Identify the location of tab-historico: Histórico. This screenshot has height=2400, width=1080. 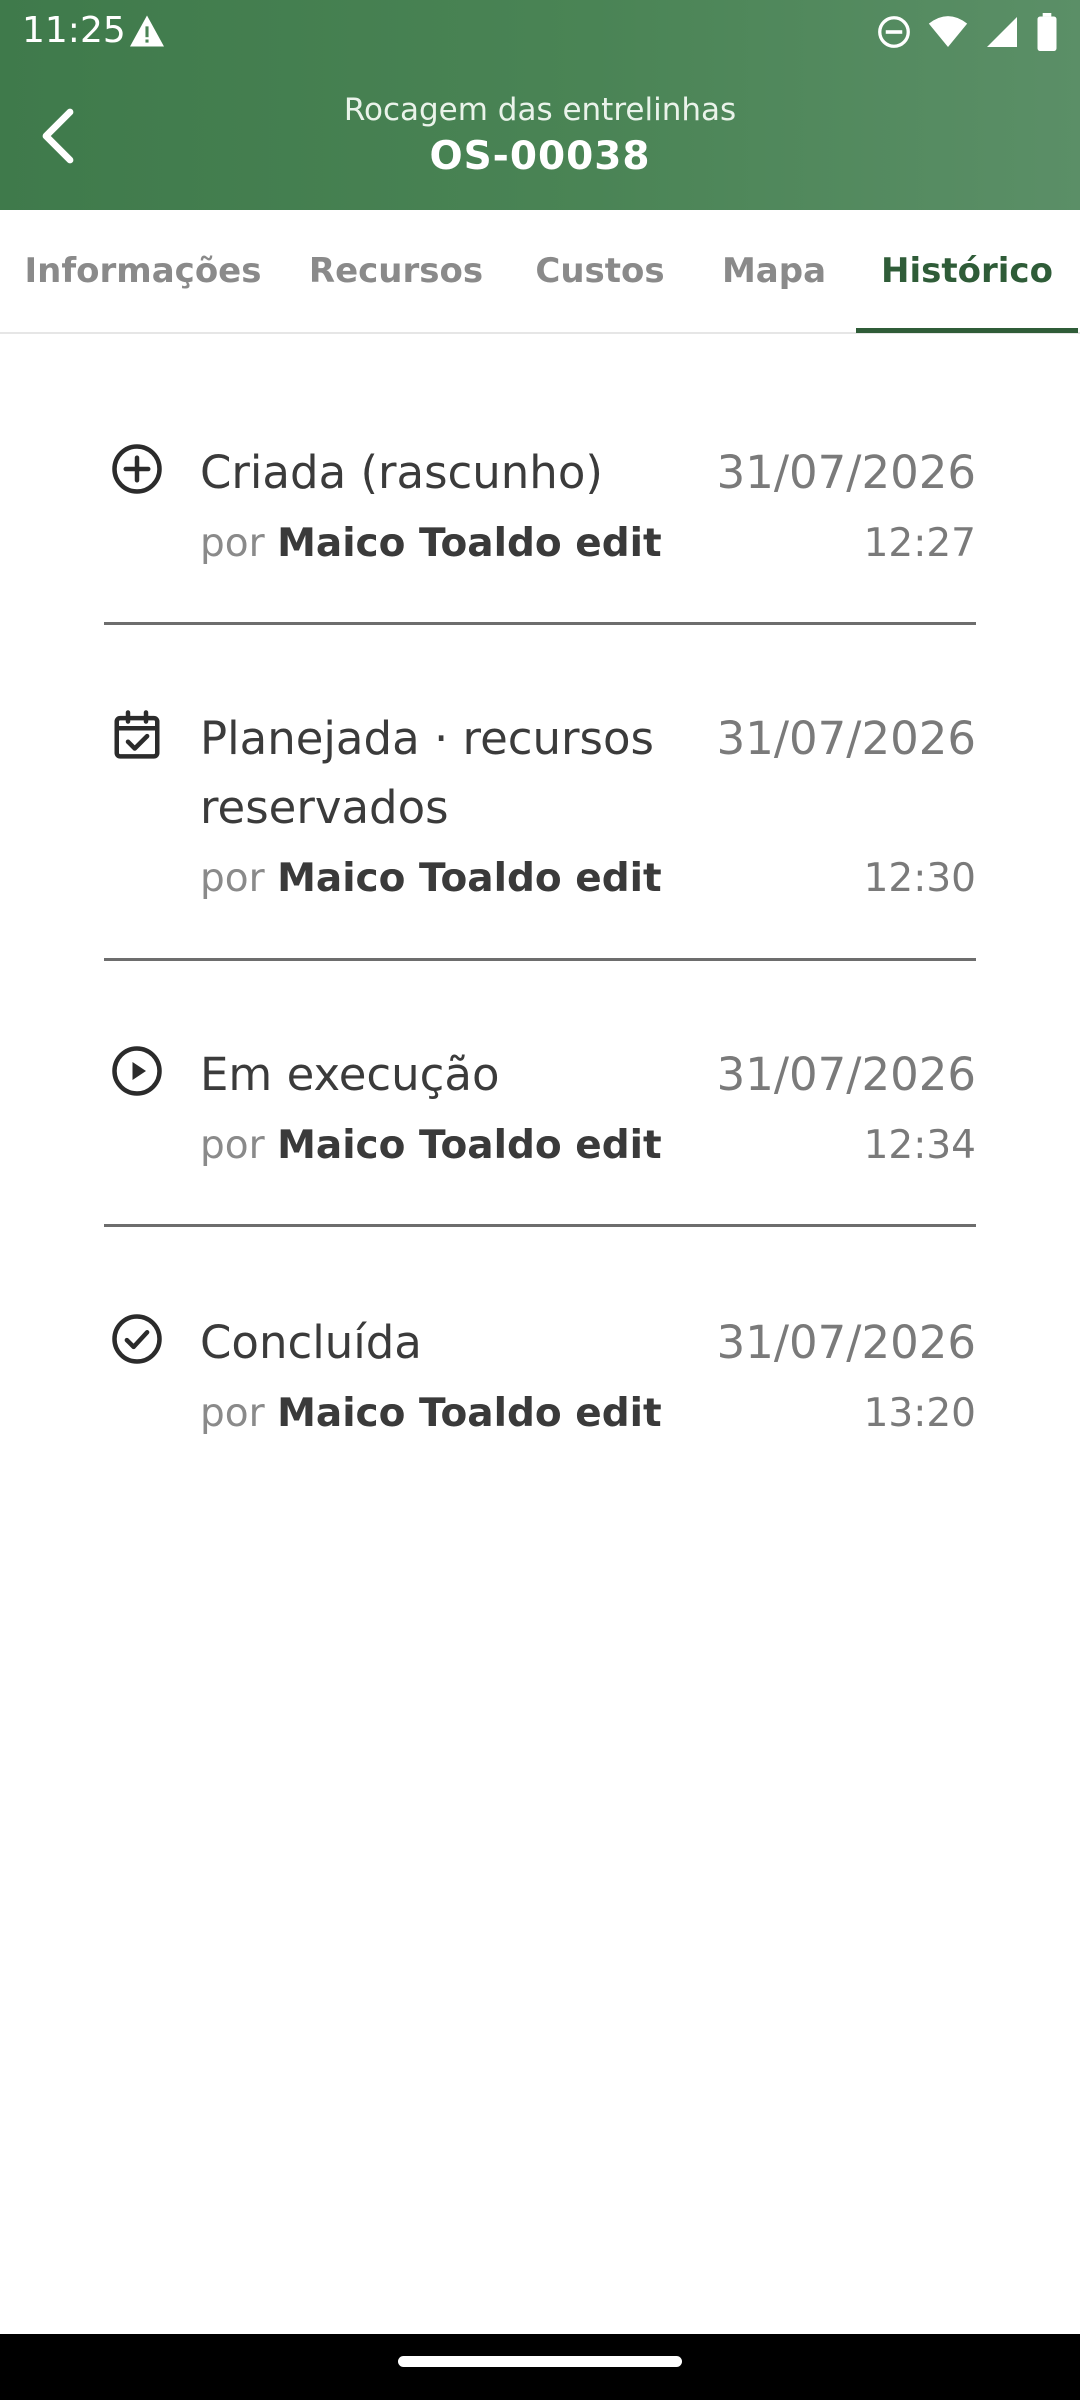
(967, 271).